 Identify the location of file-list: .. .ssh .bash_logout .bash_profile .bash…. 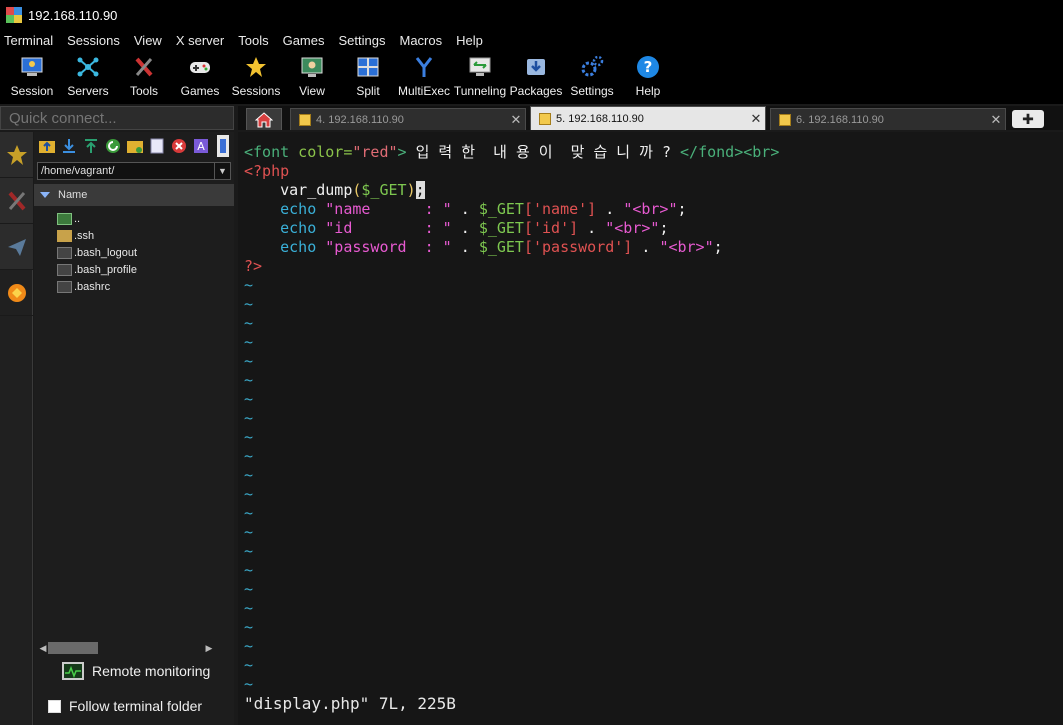
(134, 250).